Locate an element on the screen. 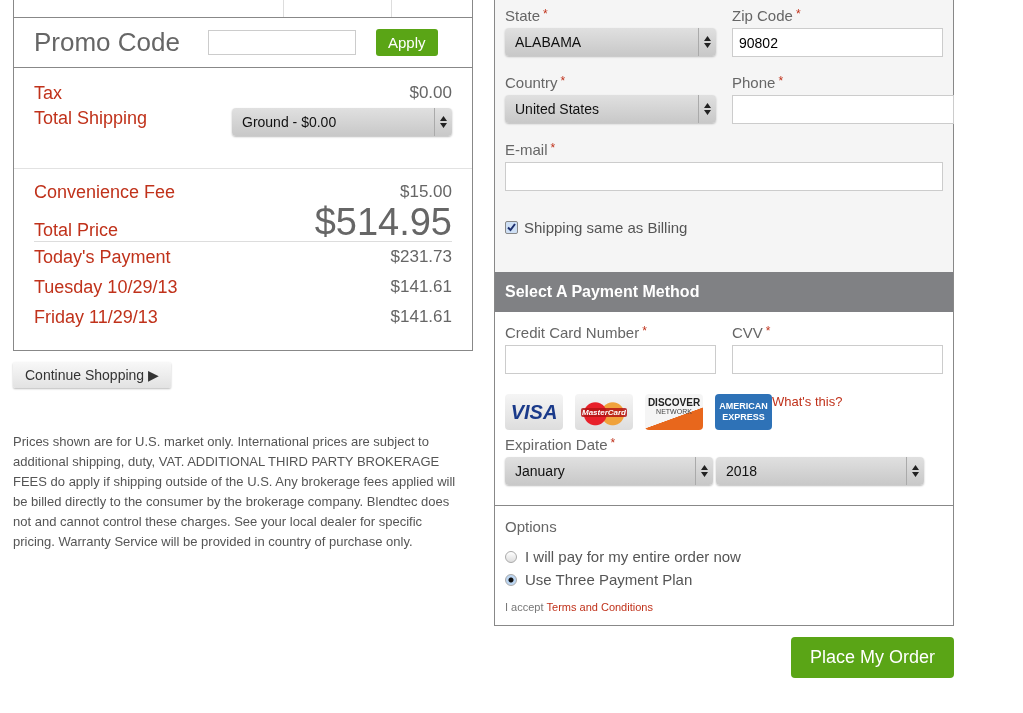 The height and width of the screenshot is (713, 1023). fee-label: Today's Payment is located at coordinates (102, 257).